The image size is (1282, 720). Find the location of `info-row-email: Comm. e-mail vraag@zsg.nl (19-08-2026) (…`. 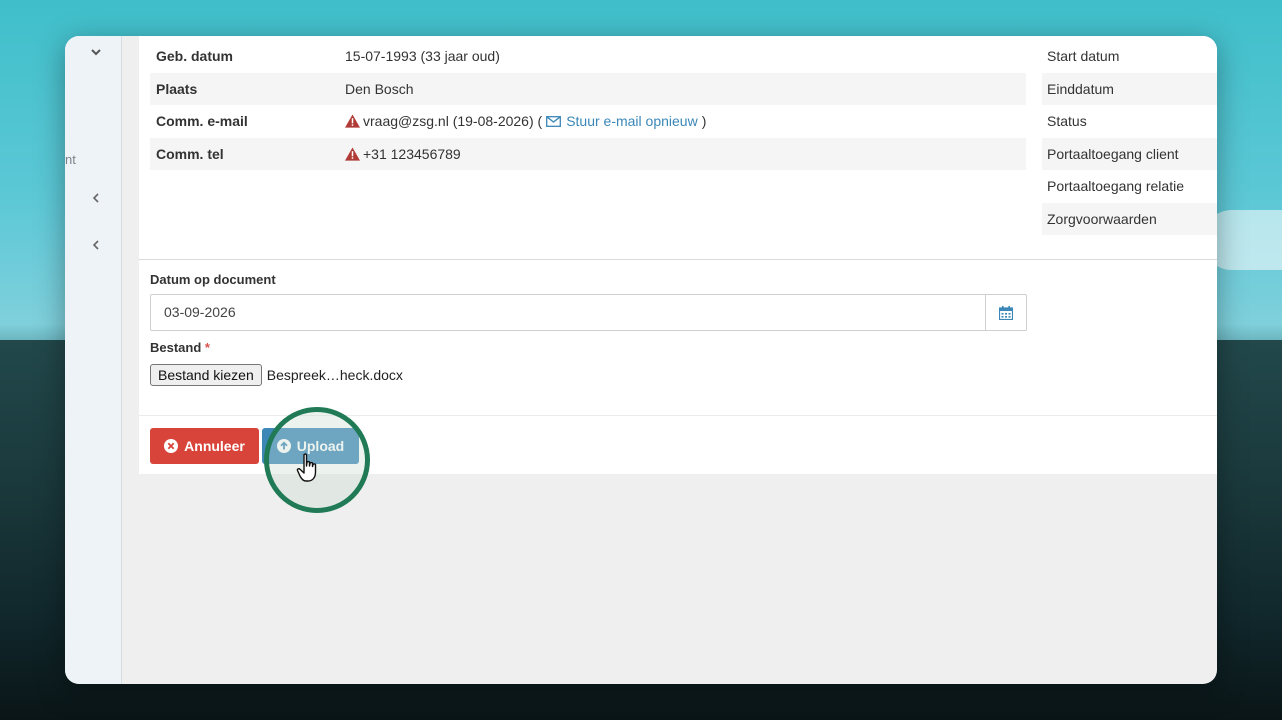

info-row-email: Comm. e-mail vraag@zsg.nl (19-08-2026) (… is located at coordinates (588, 121).